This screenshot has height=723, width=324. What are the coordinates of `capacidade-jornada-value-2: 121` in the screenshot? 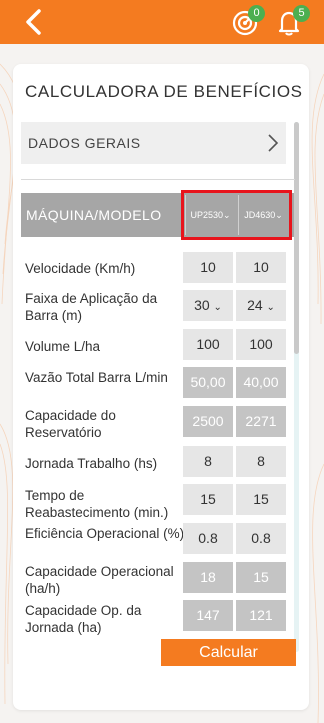 It's located at (261, 615).